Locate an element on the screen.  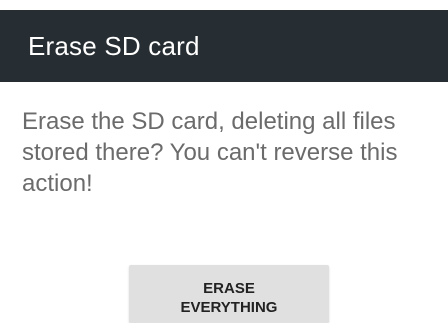
button-label-line2: EVERYTHING is located at coordinates (229, 307).